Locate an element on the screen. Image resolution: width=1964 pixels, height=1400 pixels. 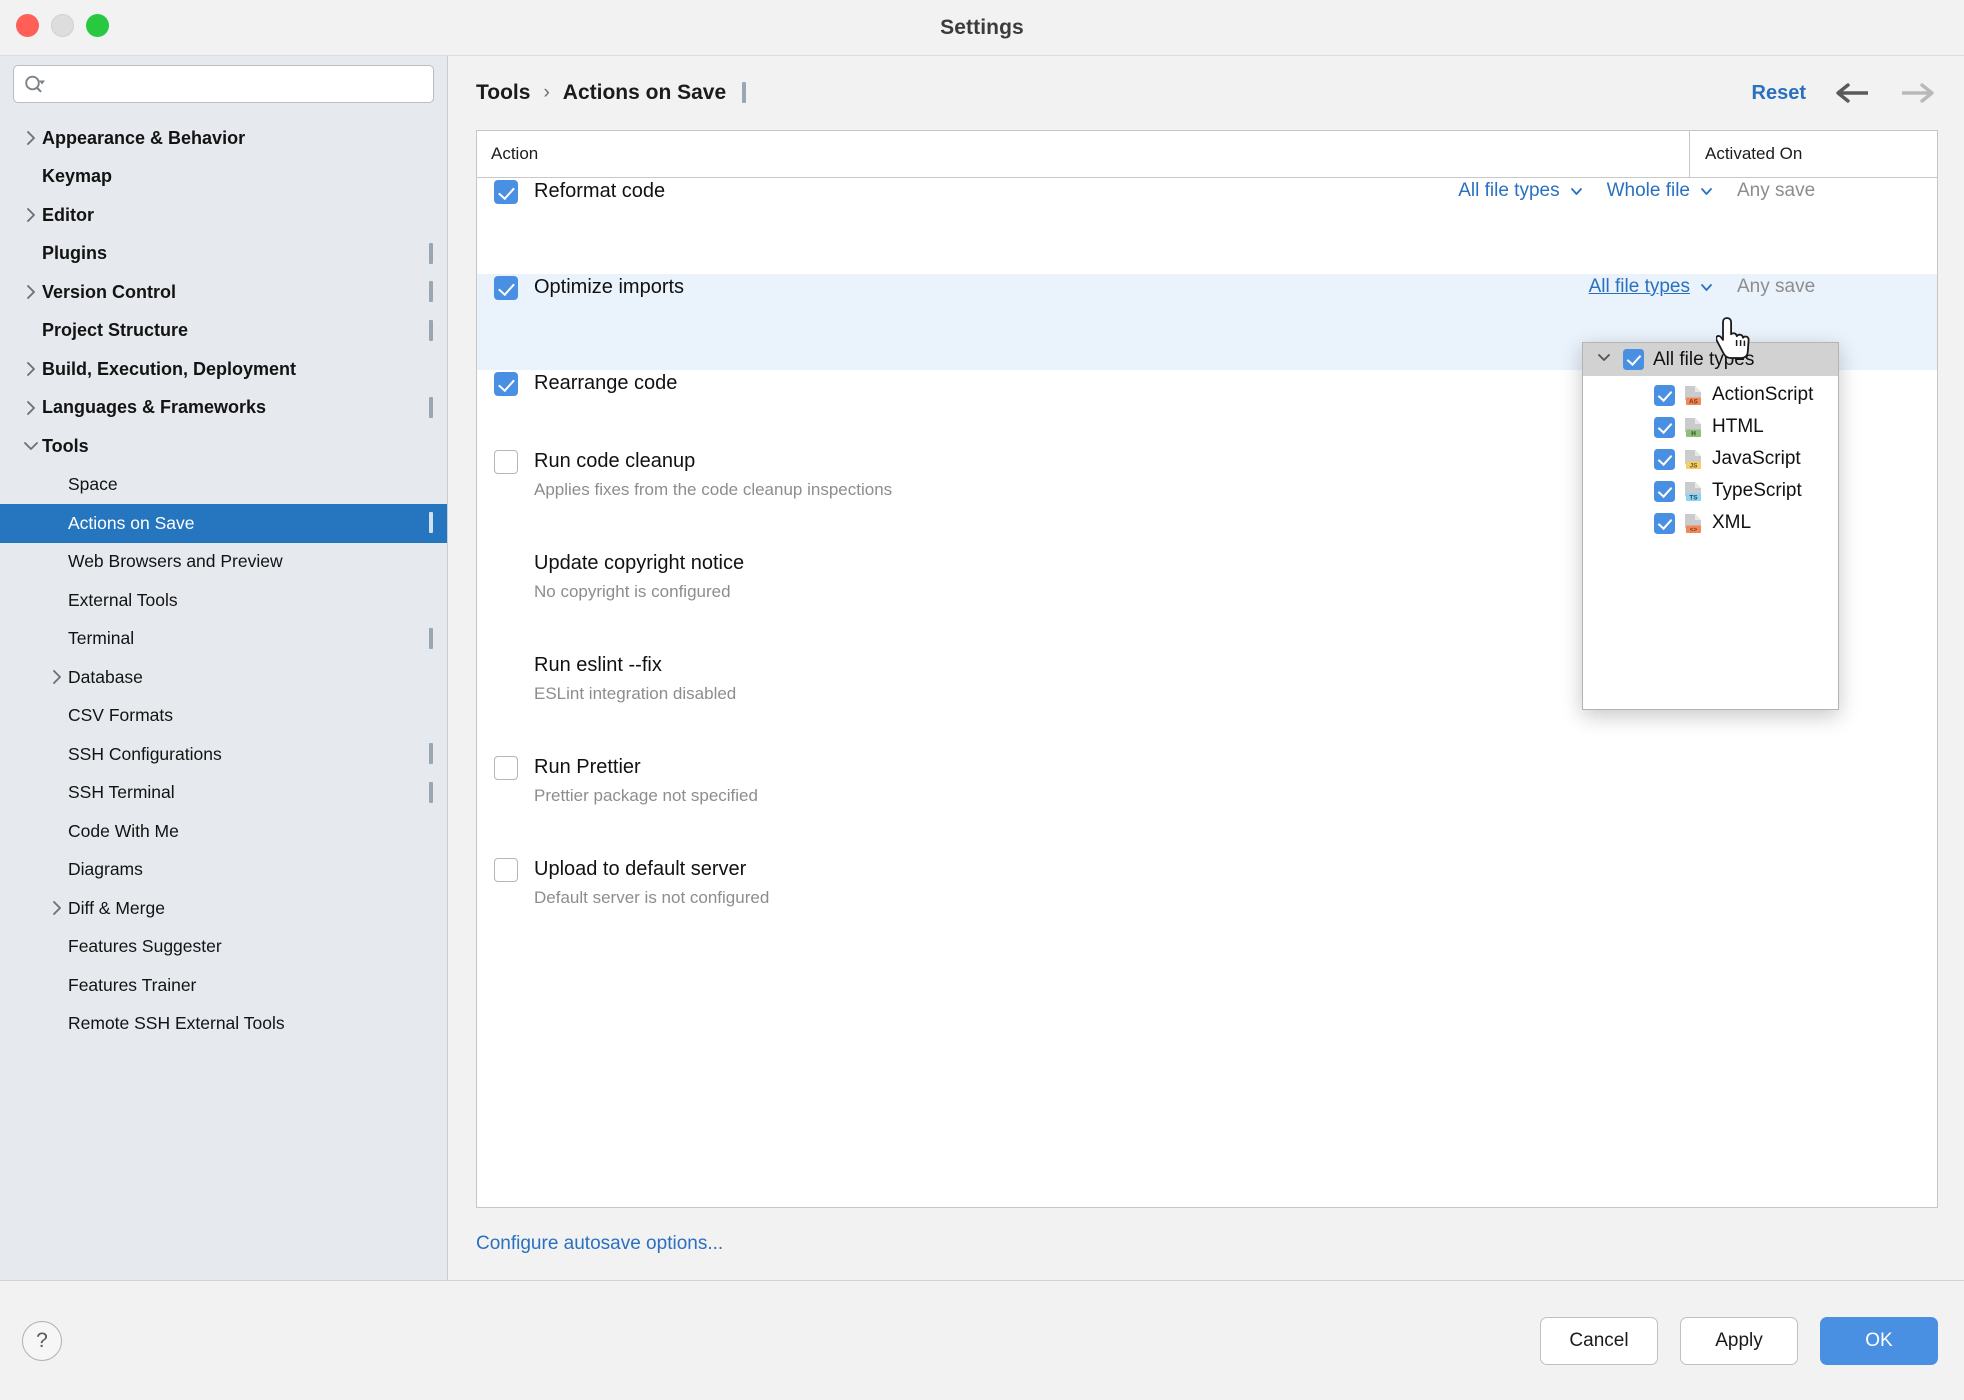
sidebar-item-space: Space is located at coordinates (223, 485).